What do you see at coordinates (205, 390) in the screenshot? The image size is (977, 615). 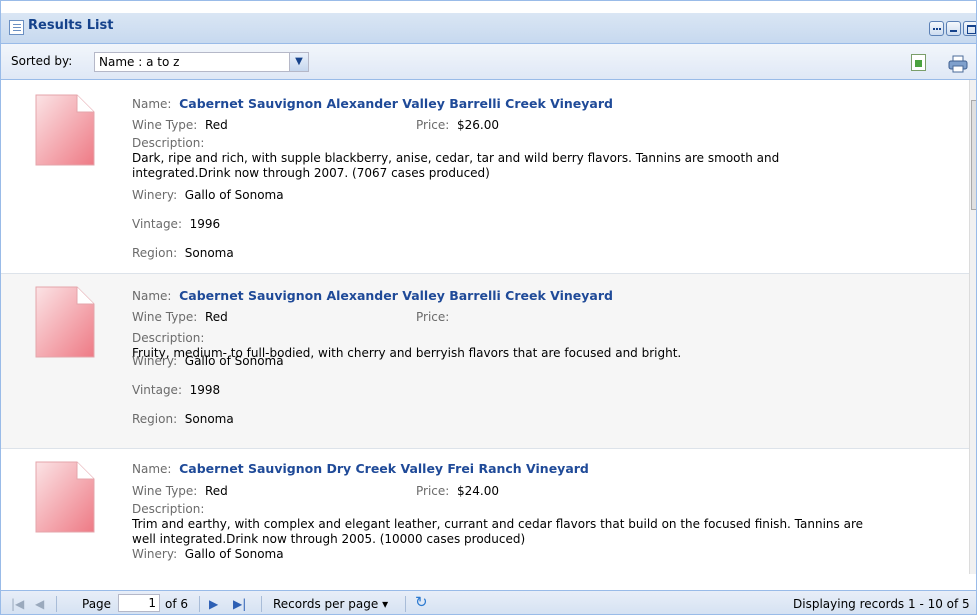 I see `vintage-value: 1998` at bounding box center [205, 390].